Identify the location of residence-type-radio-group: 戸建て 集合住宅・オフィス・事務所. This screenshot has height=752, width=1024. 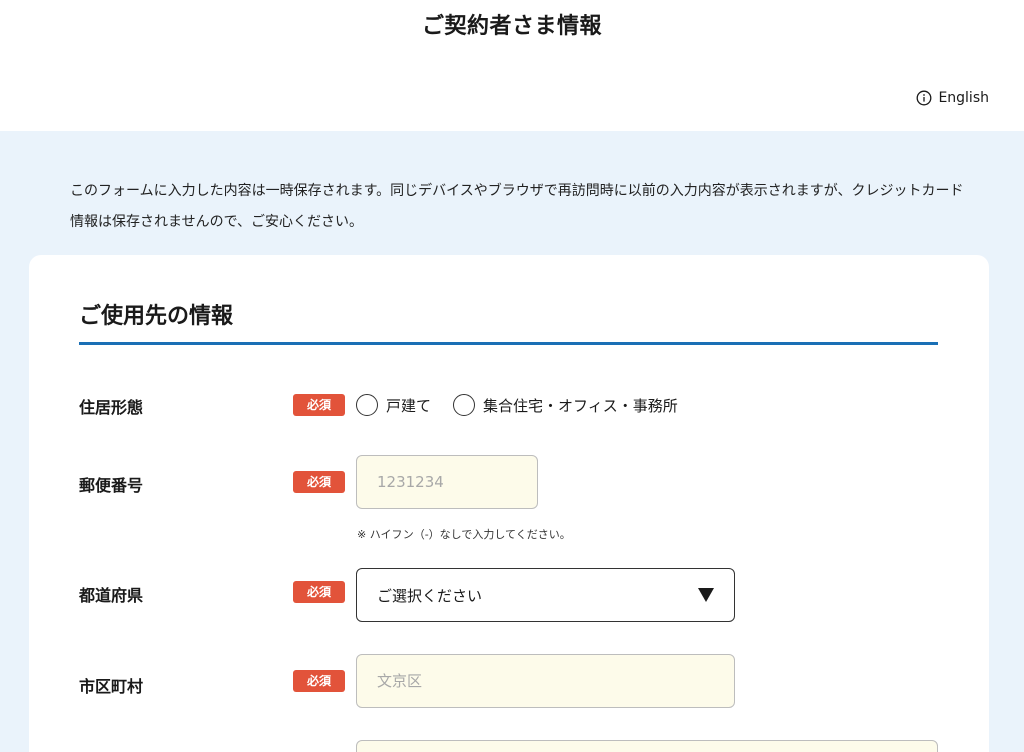
(528, 405).